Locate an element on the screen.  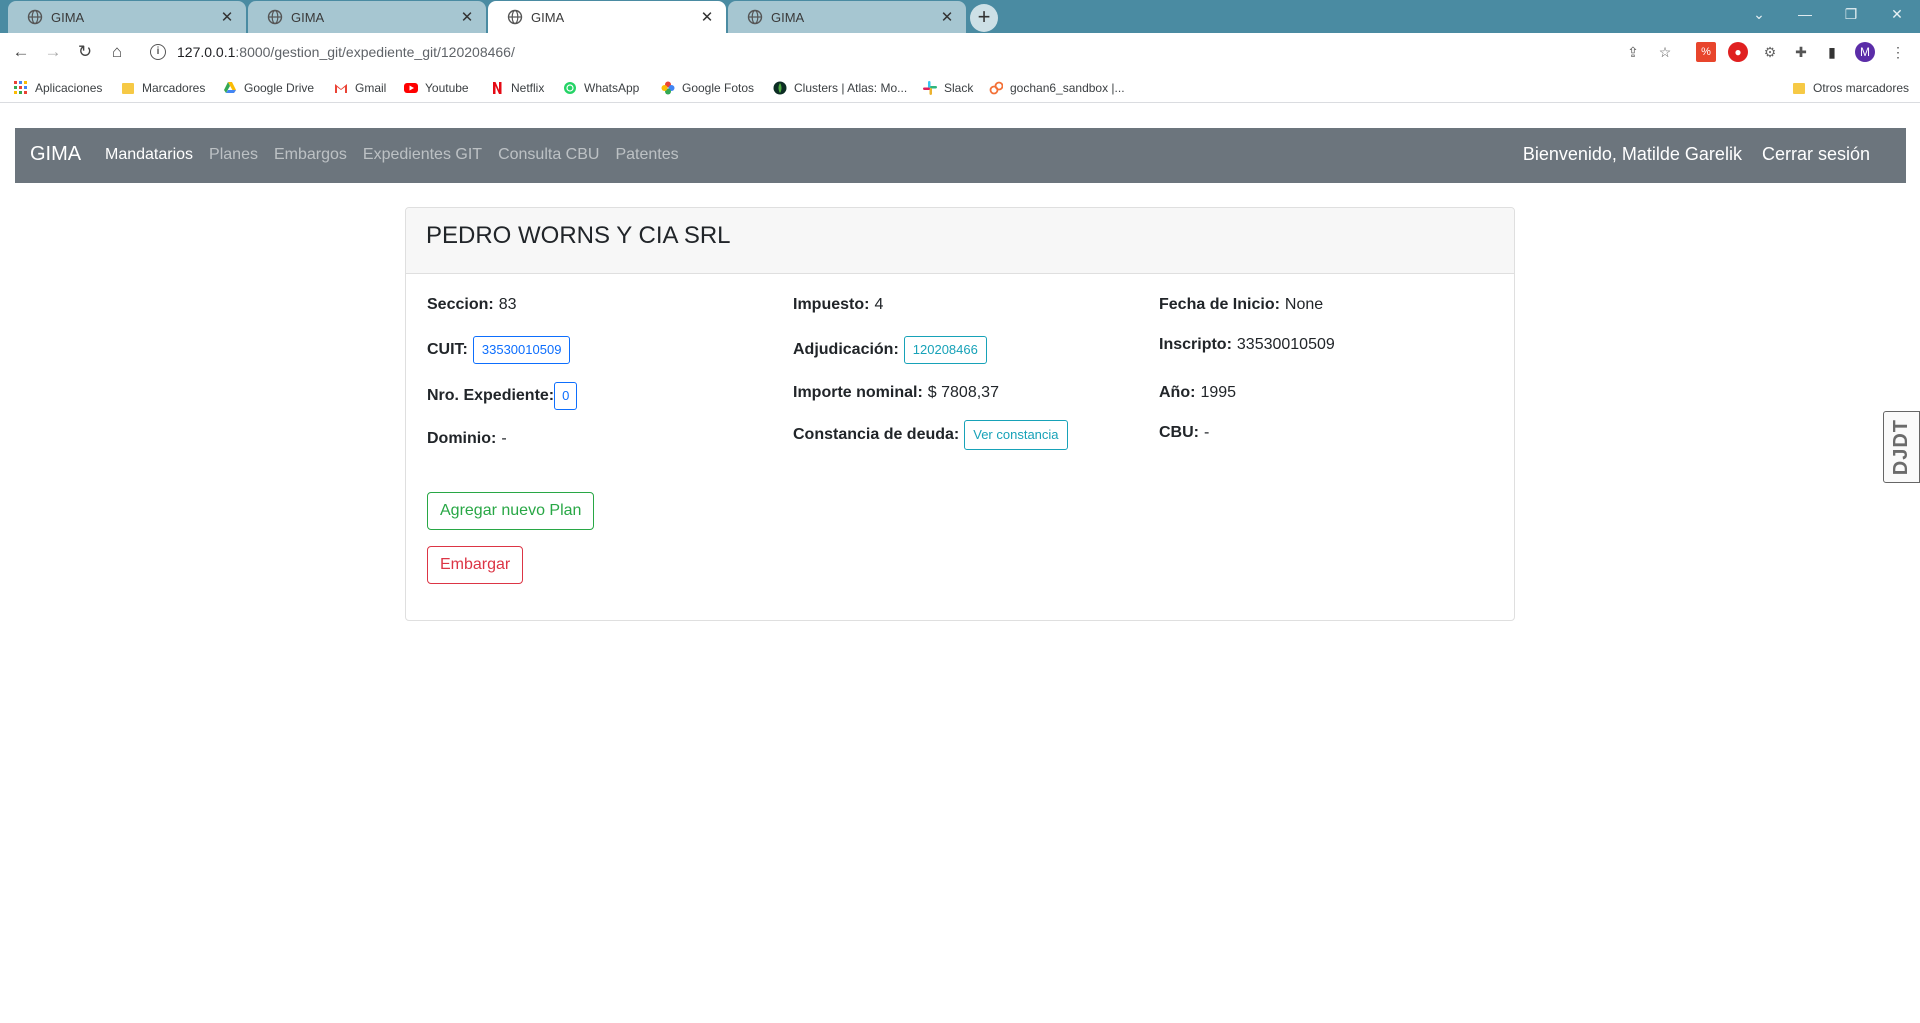
site-info-icon: i is located at coordinates (158, 52).